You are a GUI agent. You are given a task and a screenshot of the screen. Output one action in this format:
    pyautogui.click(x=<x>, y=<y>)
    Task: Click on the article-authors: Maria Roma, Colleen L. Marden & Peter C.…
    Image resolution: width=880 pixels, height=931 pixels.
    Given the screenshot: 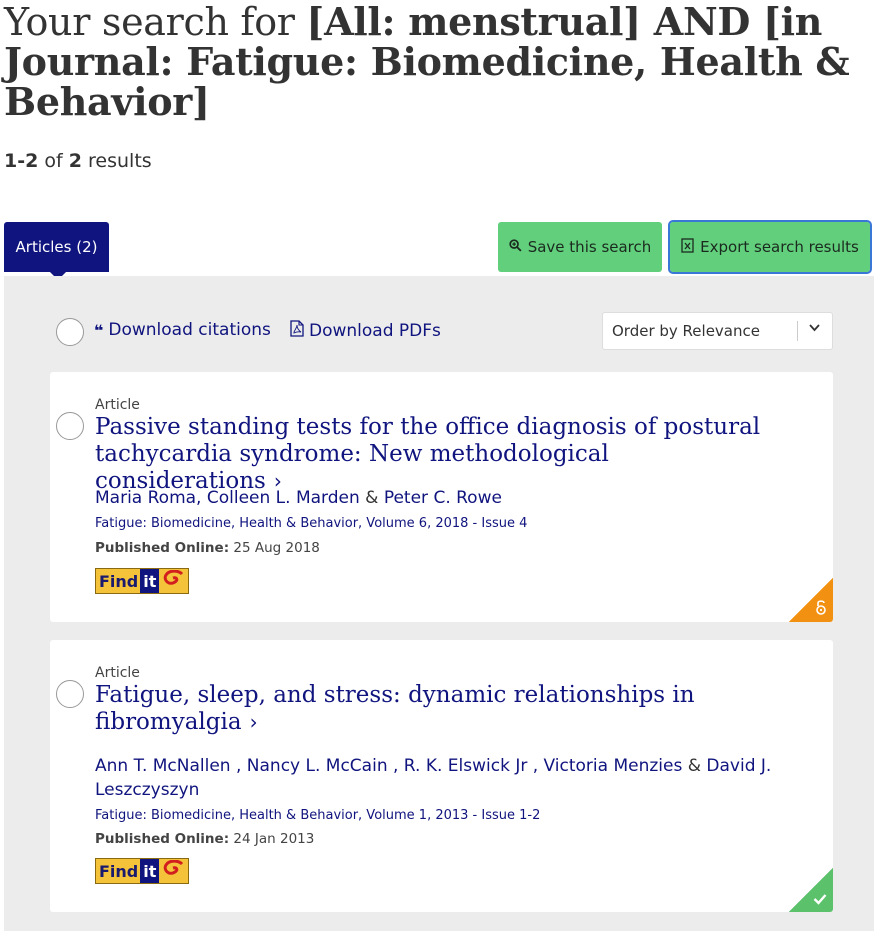 What is the action you would take?
    pyautogui.click(x=445, y=498)
    